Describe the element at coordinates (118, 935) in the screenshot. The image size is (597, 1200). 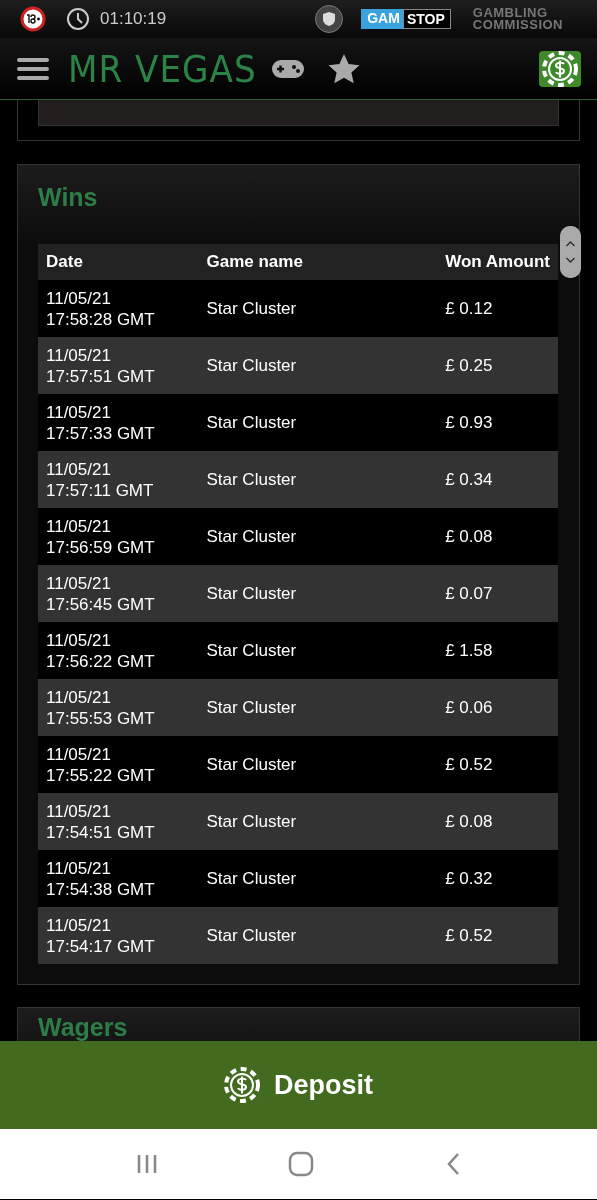
I see `date-cell: 11/05/21 17:54:17 GMT` at that location.